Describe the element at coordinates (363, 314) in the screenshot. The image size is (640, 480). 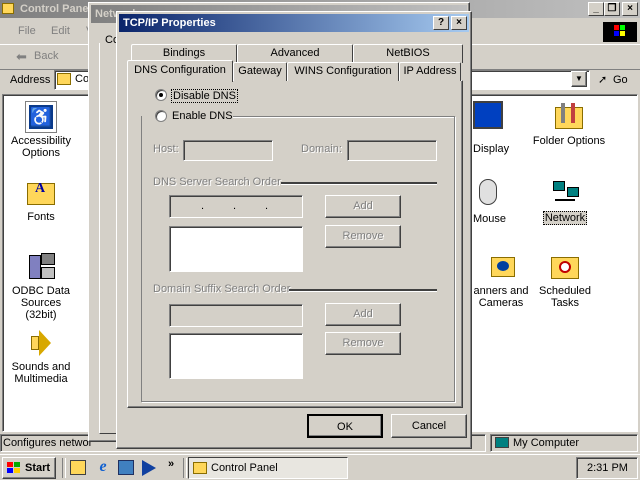
I see `suffix-add-button: Add` at that location.